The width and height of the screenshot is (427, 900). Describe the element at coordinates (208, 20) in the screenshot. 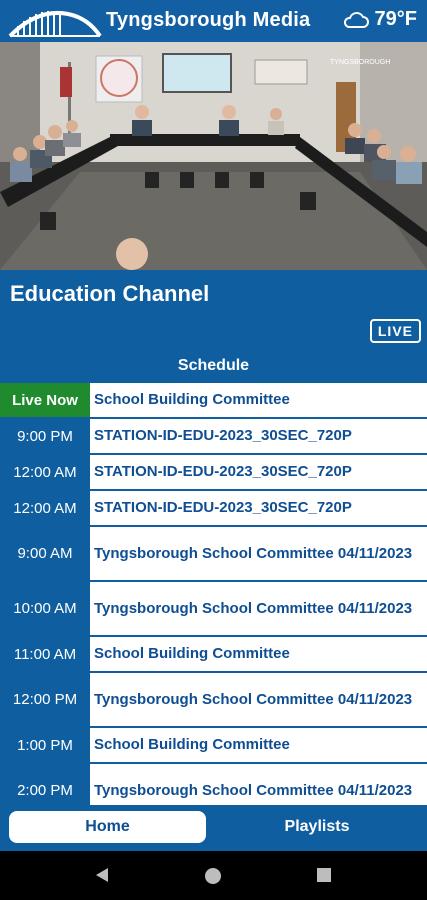

I see `brand-title: Tyngsborough Media` at that location.